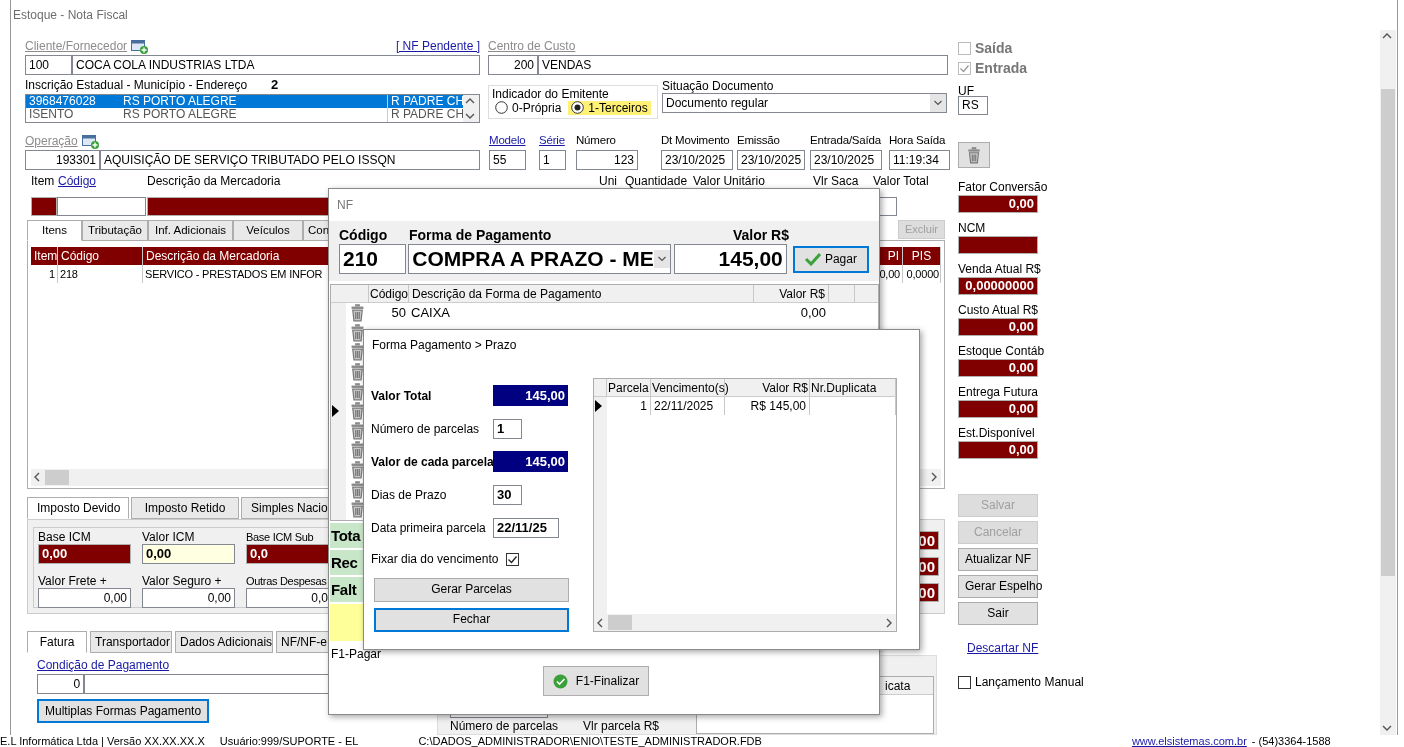 The image size is (1404, 747). What do you see at coordinates (286, 581) in the screenshot?
I see `field-label: Outras Despesas` at bounding box center [286, 581].